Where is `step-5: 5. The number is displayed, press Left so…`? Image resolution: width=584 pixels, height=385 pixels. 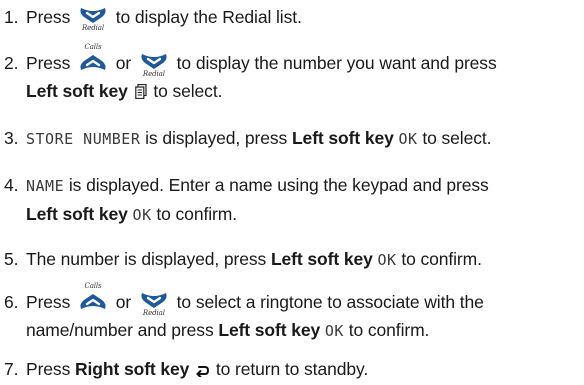
step-5: 5. The number is displayed, press Left so… is located at coordinates (294, 259).